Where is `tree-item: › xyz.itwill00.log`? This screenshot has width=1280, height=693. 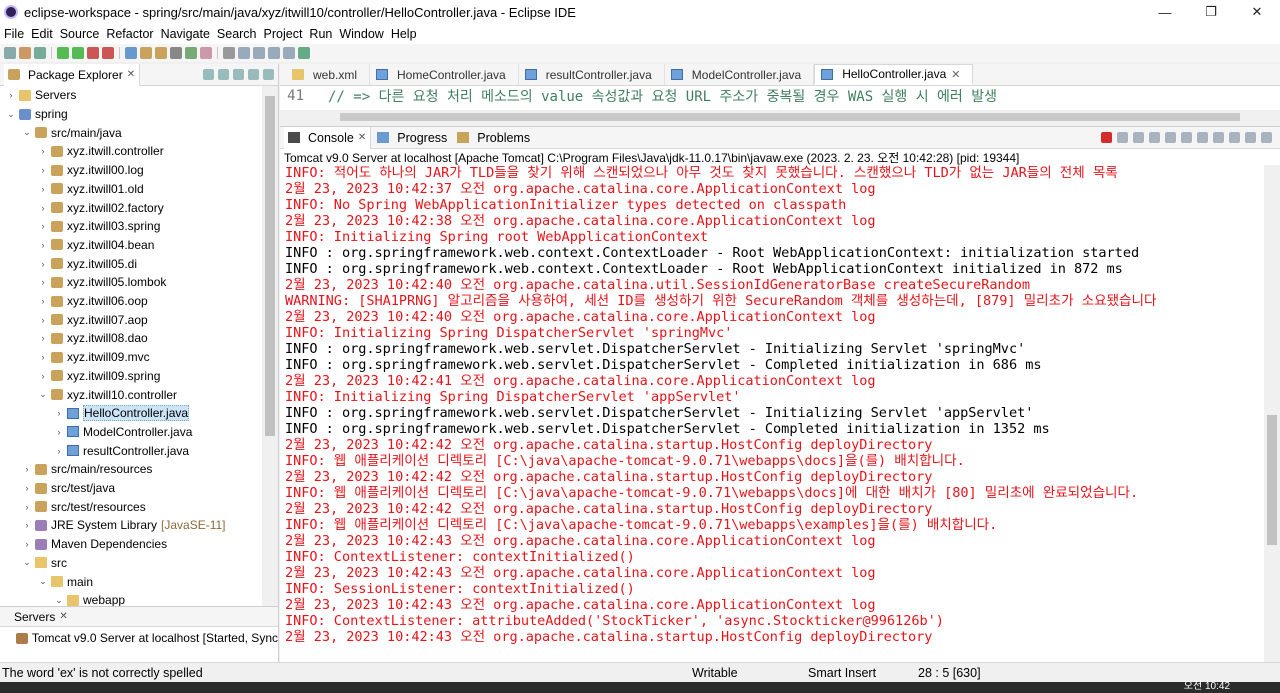
tree-item: › xyz.itwill00.log is located at coordinates (72, 170).